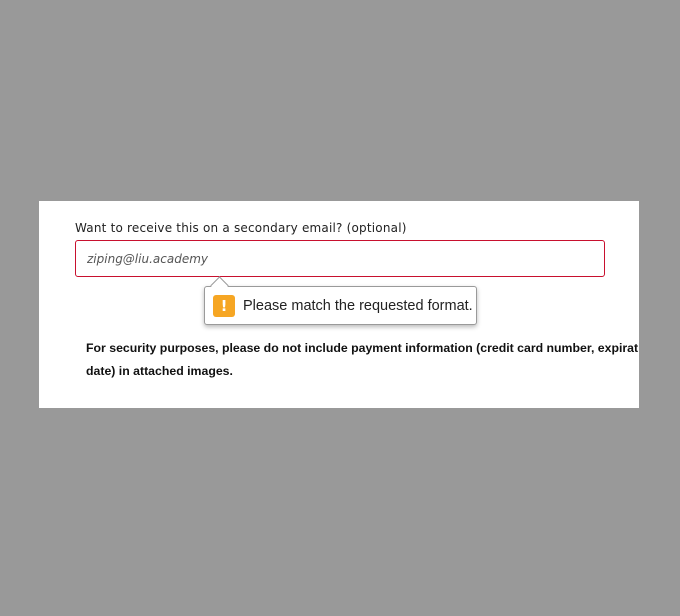  What do you see at coordinates (340, 258) in the screenshot?
I see `secondary-email-input` at bounding box center [340, 258].